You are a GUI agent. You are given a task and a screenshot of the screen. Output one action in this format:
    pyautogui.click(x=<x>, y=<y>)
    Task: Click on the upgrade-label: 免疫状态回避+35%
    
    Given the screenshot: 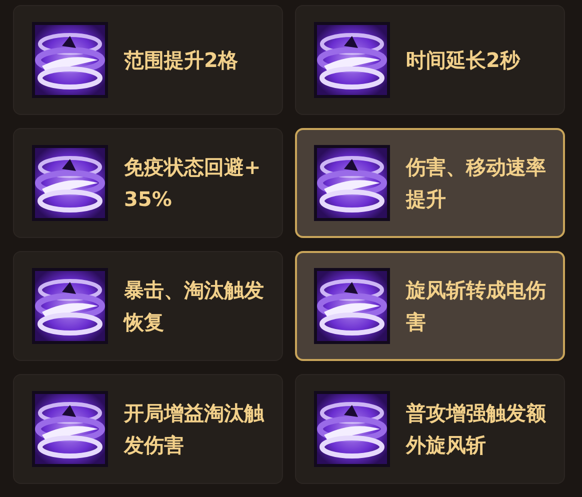 What is the action you would take?
    pyautogui.click(x=193, y=183)
    